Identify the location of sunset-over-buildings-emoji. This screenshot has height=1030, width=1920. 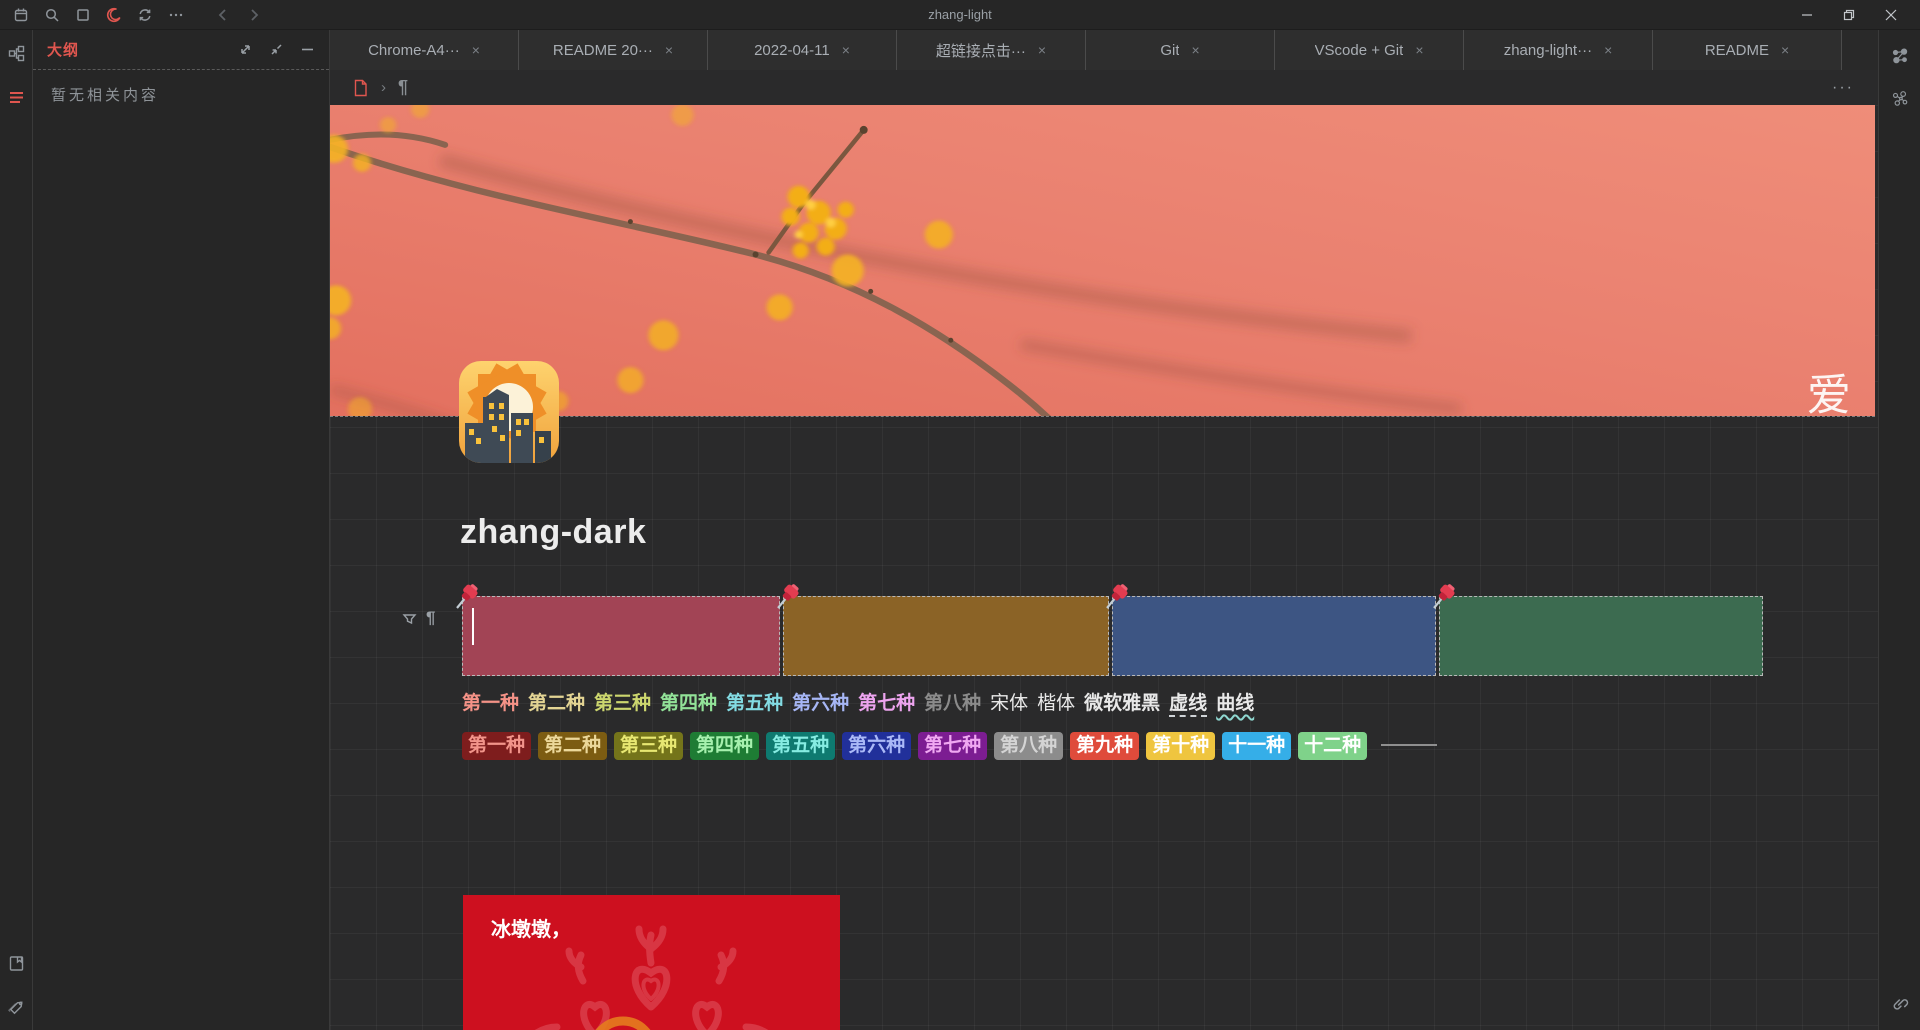
(509, 412).